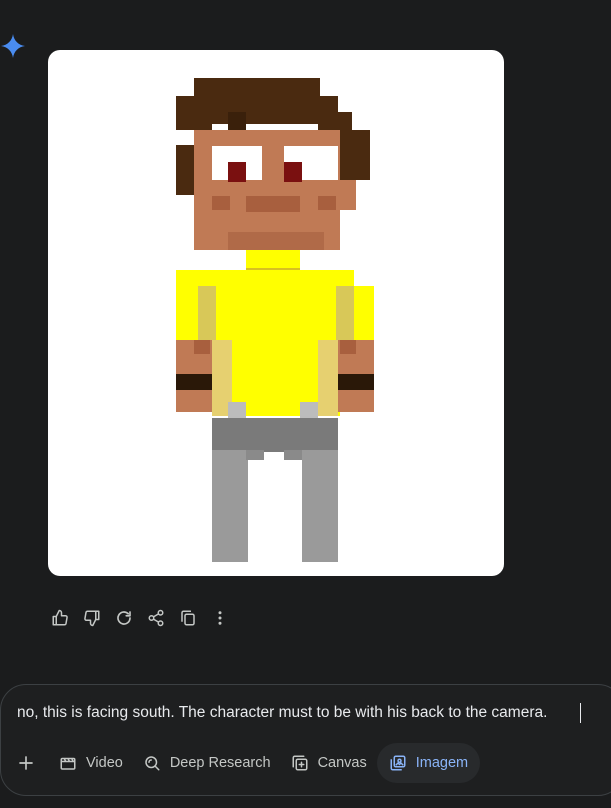 This screenshot has height=808, width=611. I want to click on deep-research-tool-label: Deep Research, so click(220, 763).